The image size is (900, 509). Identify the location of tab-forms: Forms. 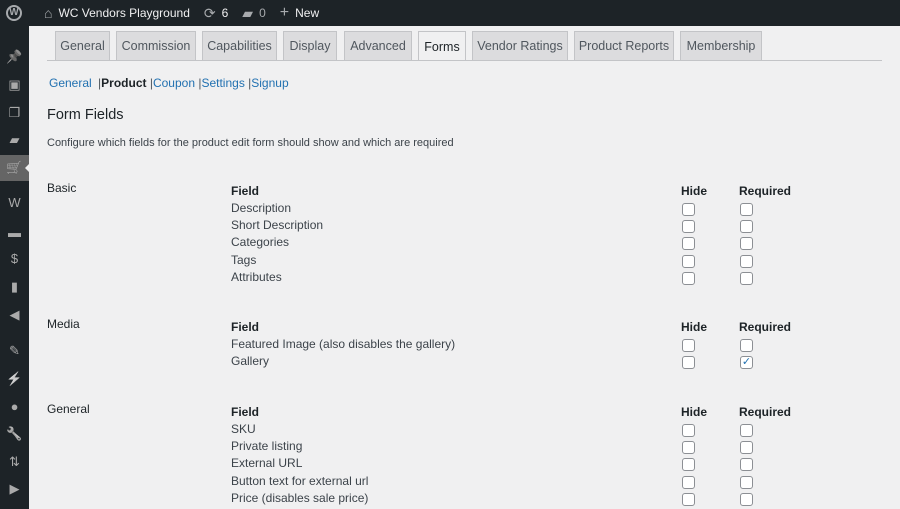
(442, 46).